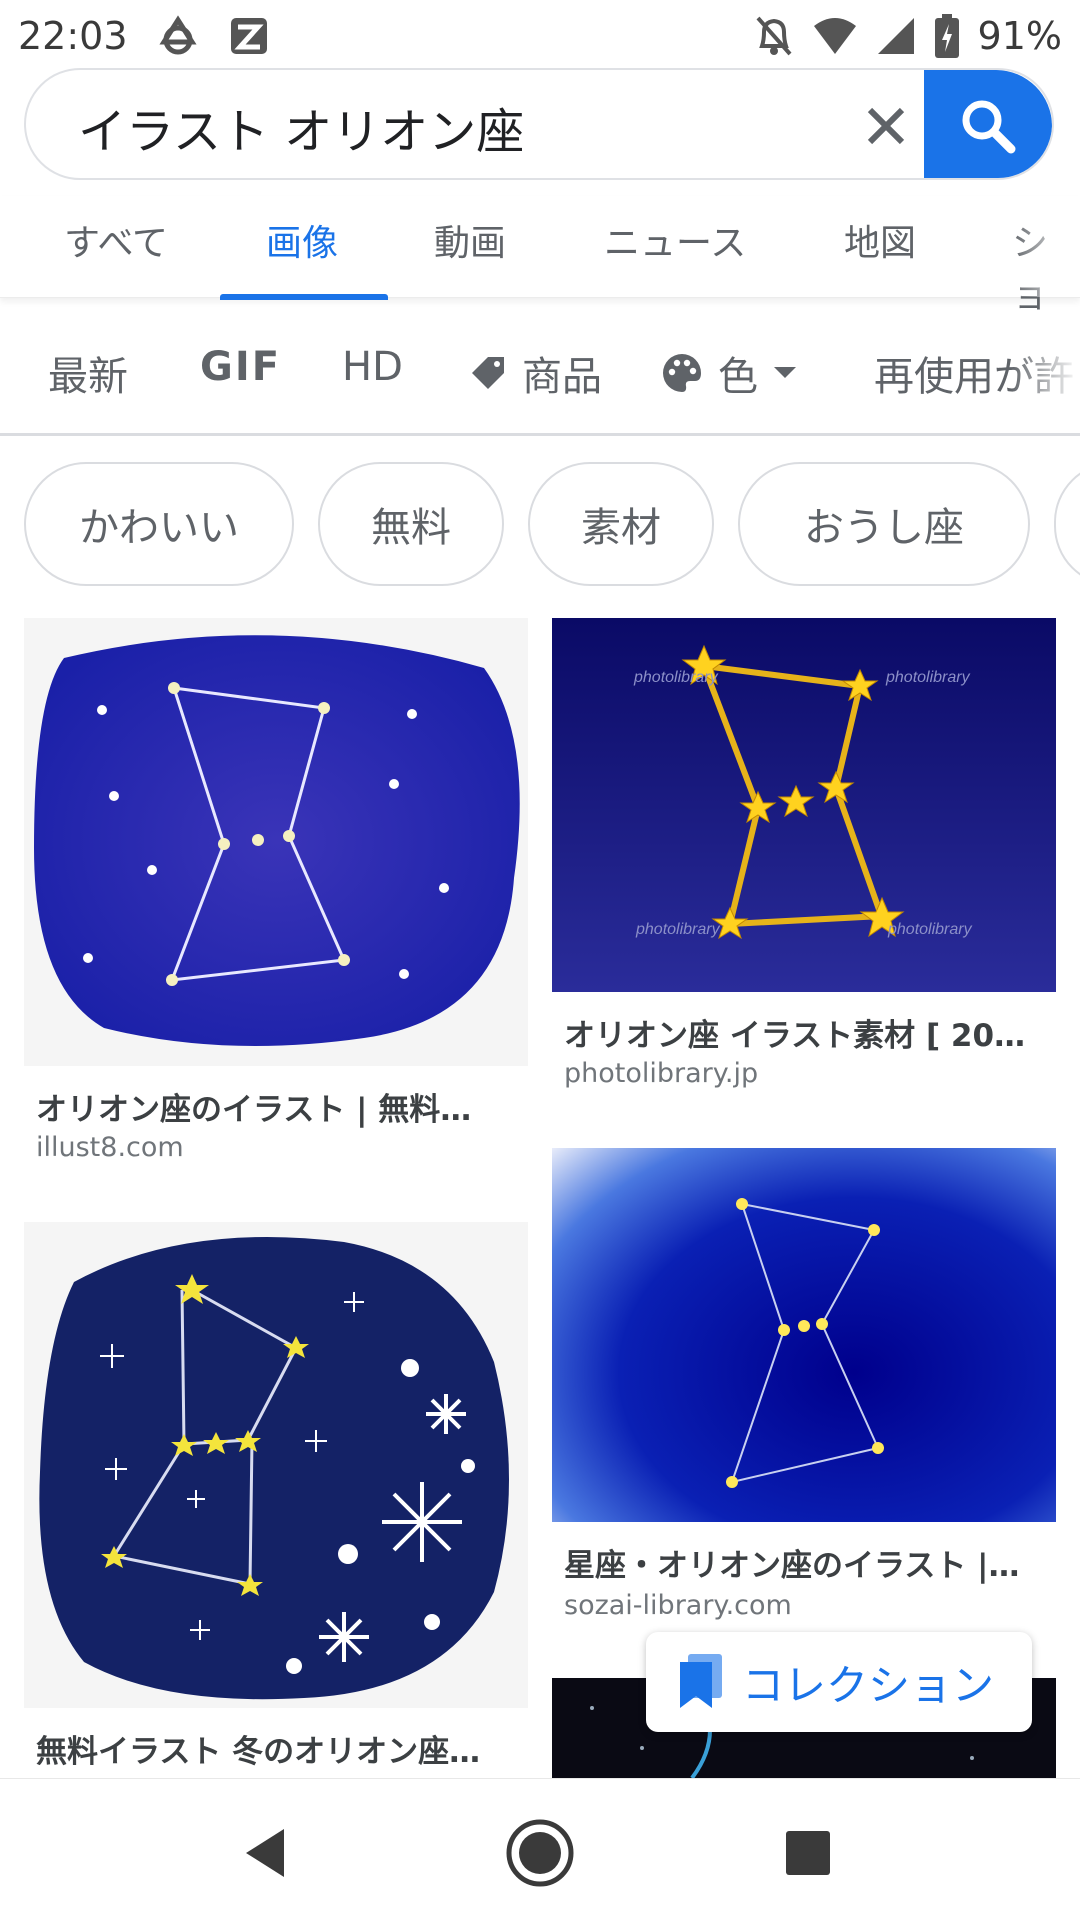  What do you see at coordinates (947, 36) in the screenshot?
I see `battery-charging-icon` at bounding box center [947, 36].